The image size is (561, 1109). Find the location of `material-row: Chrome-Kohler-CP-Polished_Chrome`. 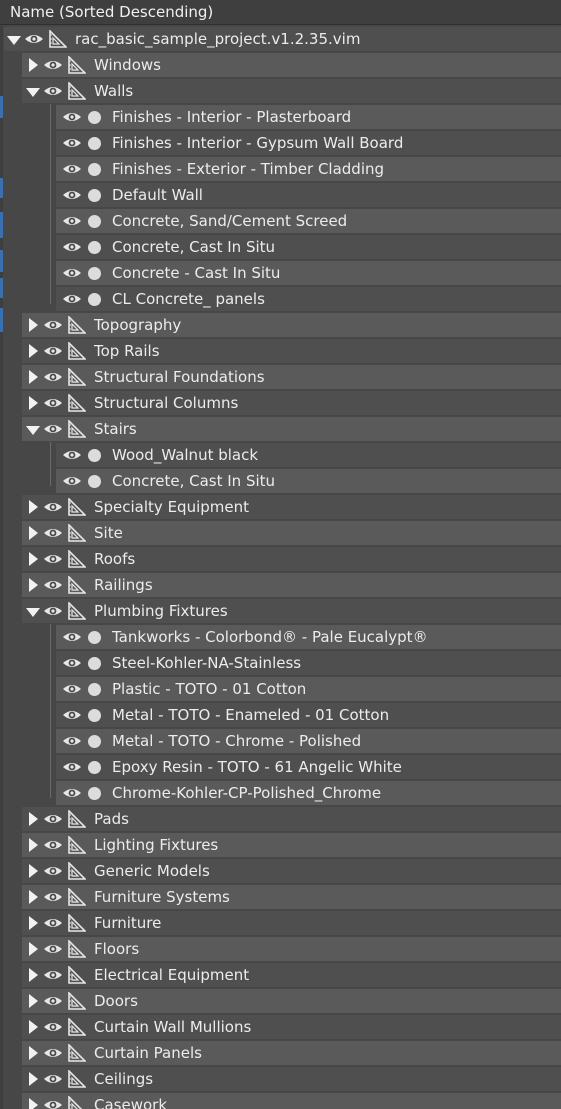

material-row: Chrome-Kohler-CP-Polished_Chrome is located at coordinates (280, 793).